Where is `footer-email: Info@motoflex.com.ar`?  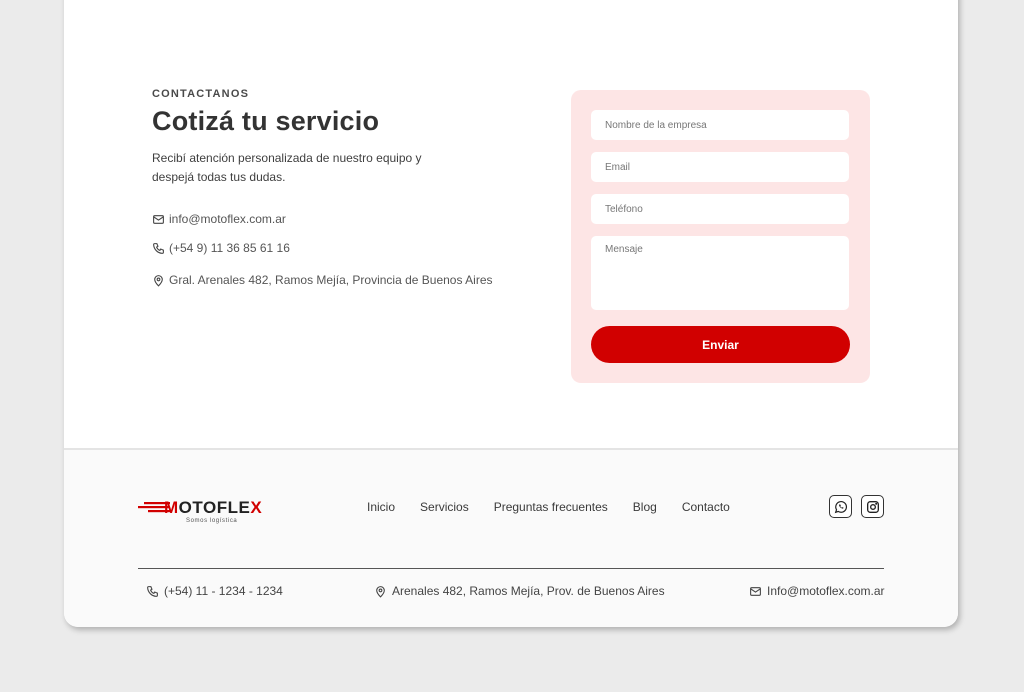 footer-email: Info@motoflex.com.ar is located at coordinates (817, 591).